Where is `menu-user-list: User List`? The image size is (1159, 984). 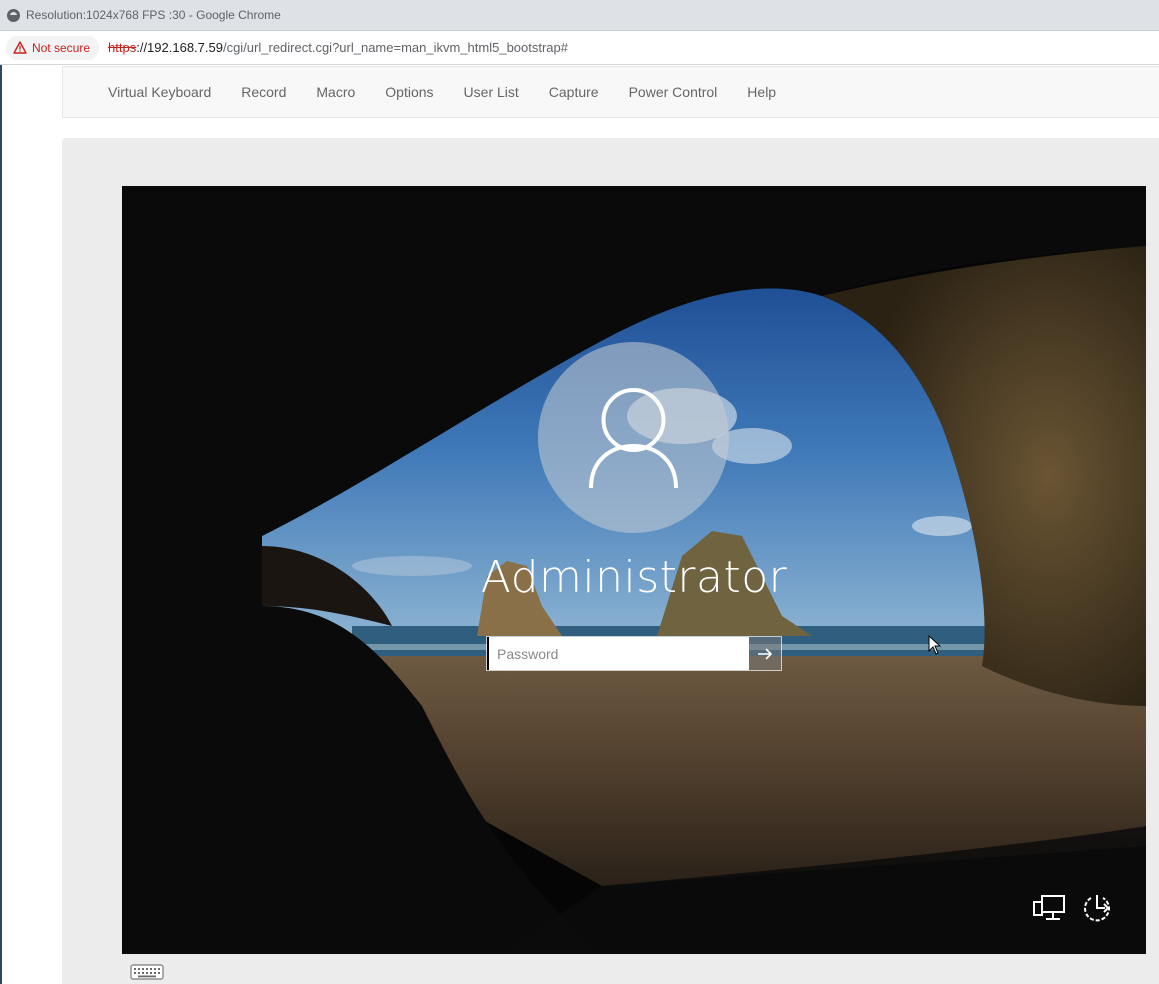 menu-user-list: User List is located at coordinates (491, 92).